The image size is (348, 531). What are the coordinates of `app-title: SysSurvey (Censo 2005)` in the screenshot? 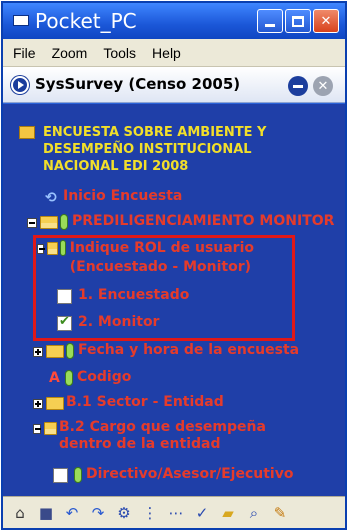 It's located at (138, 84).